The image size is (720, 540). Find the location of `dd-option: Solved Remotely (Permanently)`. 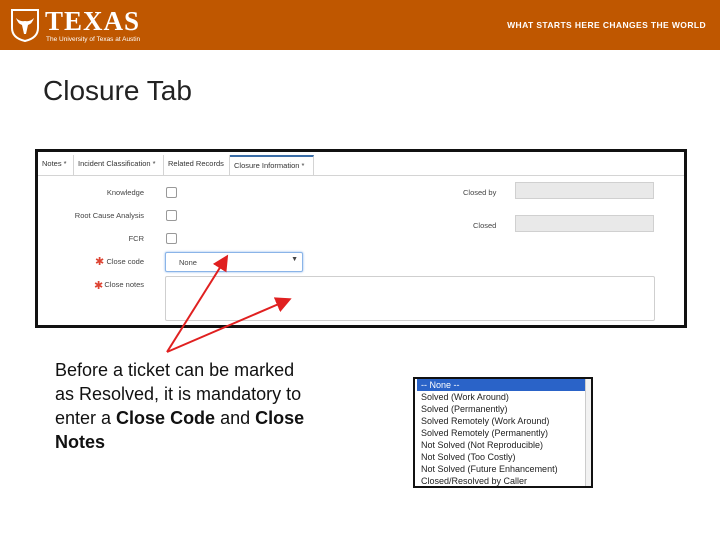

dd-option: Solved Remotely (Permanently) is located at coordinates (501, 433).